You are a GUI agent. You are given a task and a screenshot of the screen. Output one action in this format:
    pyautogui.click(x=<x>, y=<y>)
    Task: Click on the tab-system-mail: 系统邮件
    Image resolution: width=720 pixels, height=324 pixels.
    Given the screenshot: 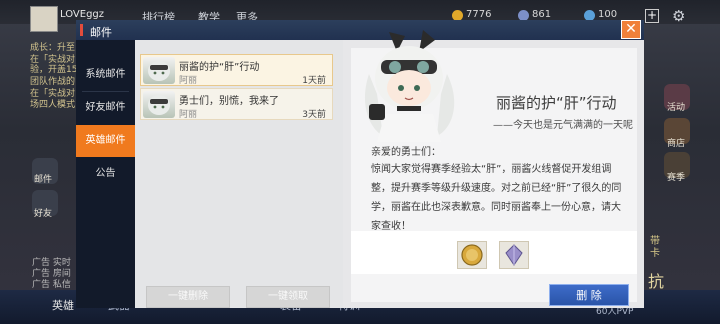 What is the action you would take?
    pyautogui.click(x=105, y=75)
    